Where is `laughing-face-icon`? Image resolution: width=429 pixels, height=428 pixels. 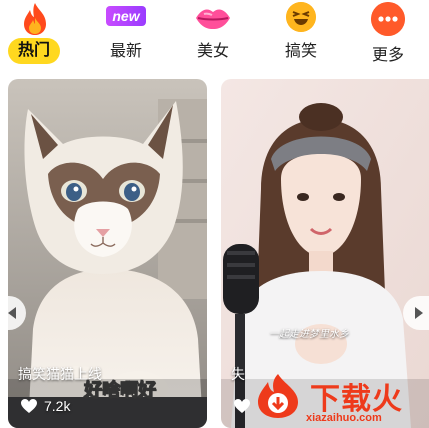 laughing-face-icon is located at coordinates (301, 17).